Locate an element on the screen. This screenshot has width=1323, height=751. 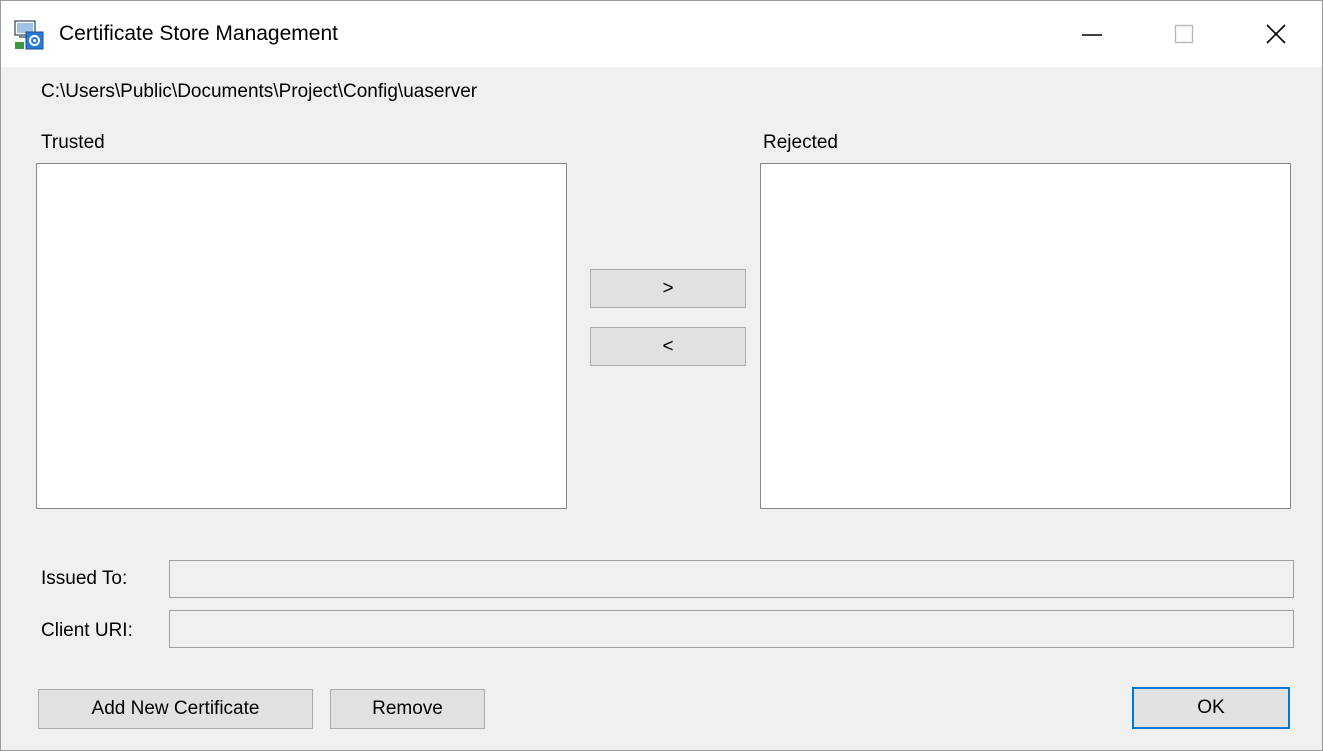
client-uri-field is located at coordinates (731, 629).